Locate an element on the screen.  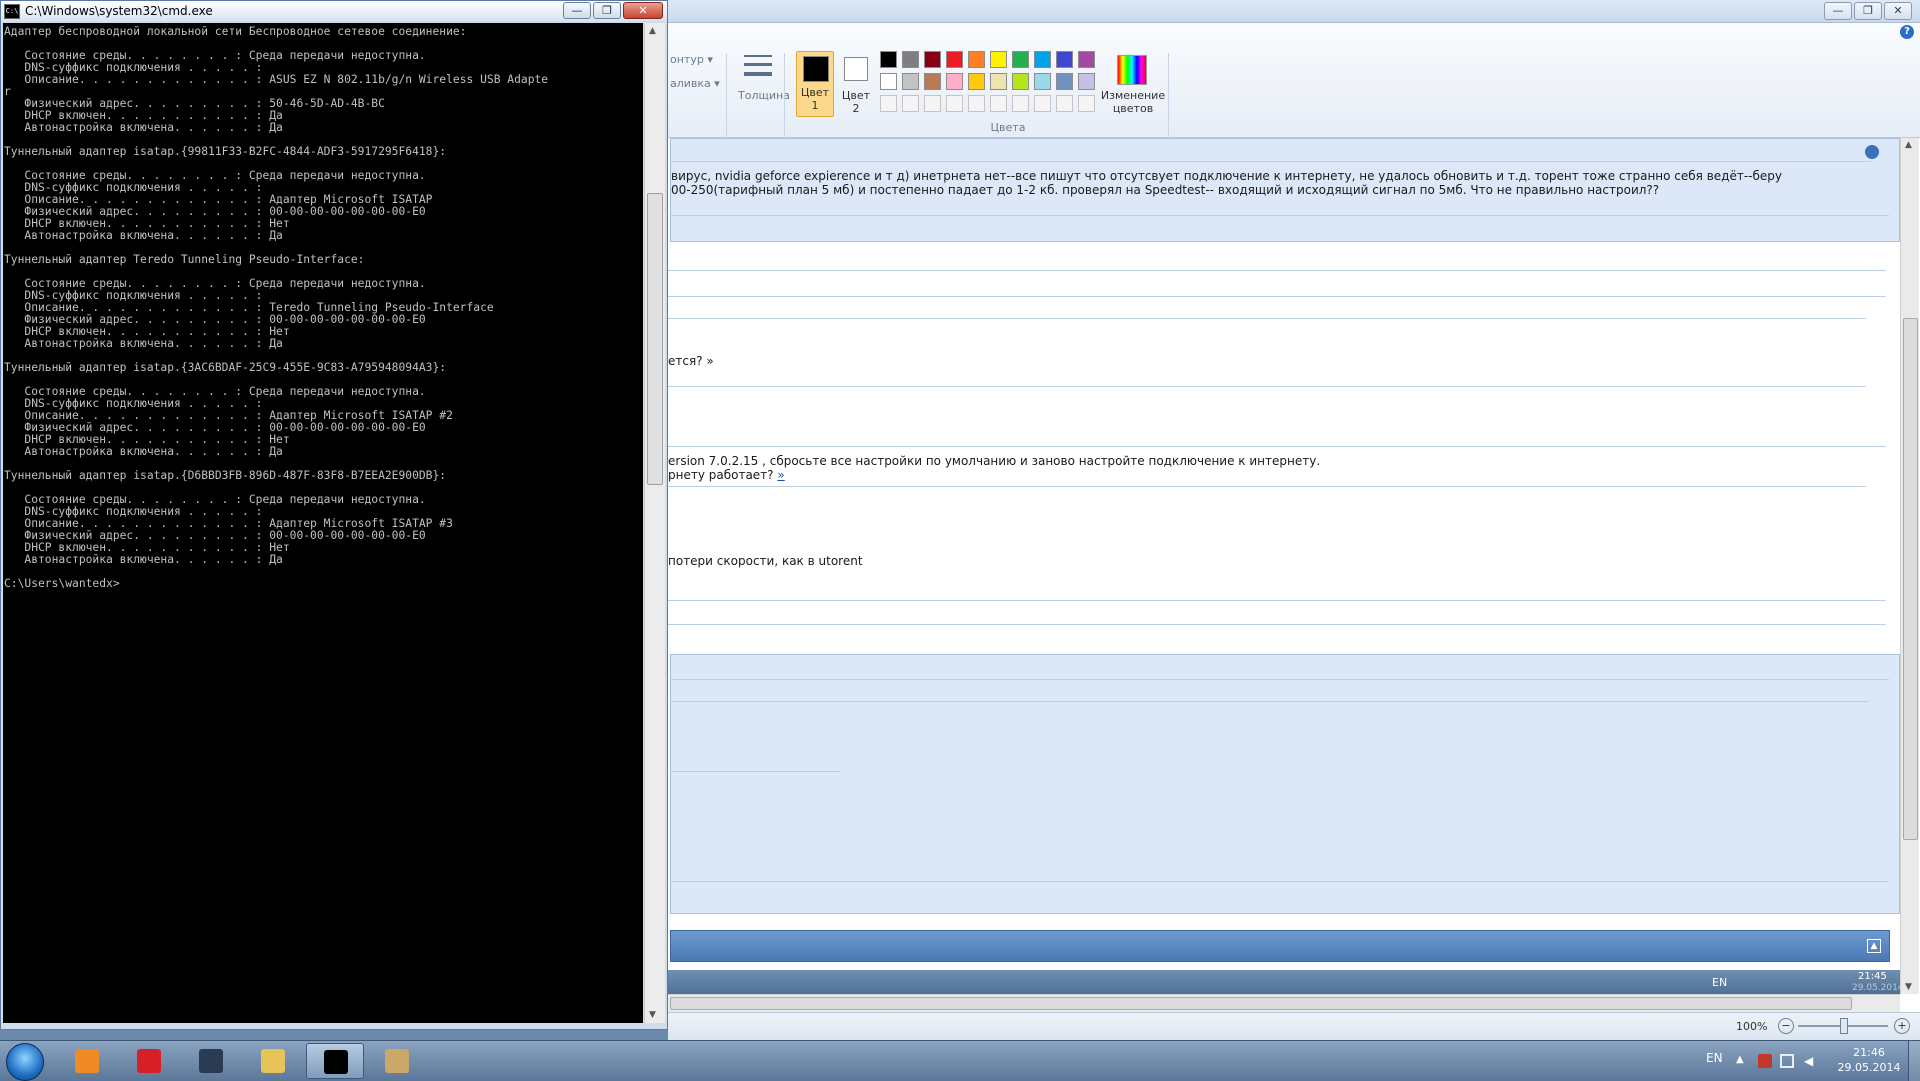
reply2-text: потери скорости, как в utorent is located at coordinates (765, 561).